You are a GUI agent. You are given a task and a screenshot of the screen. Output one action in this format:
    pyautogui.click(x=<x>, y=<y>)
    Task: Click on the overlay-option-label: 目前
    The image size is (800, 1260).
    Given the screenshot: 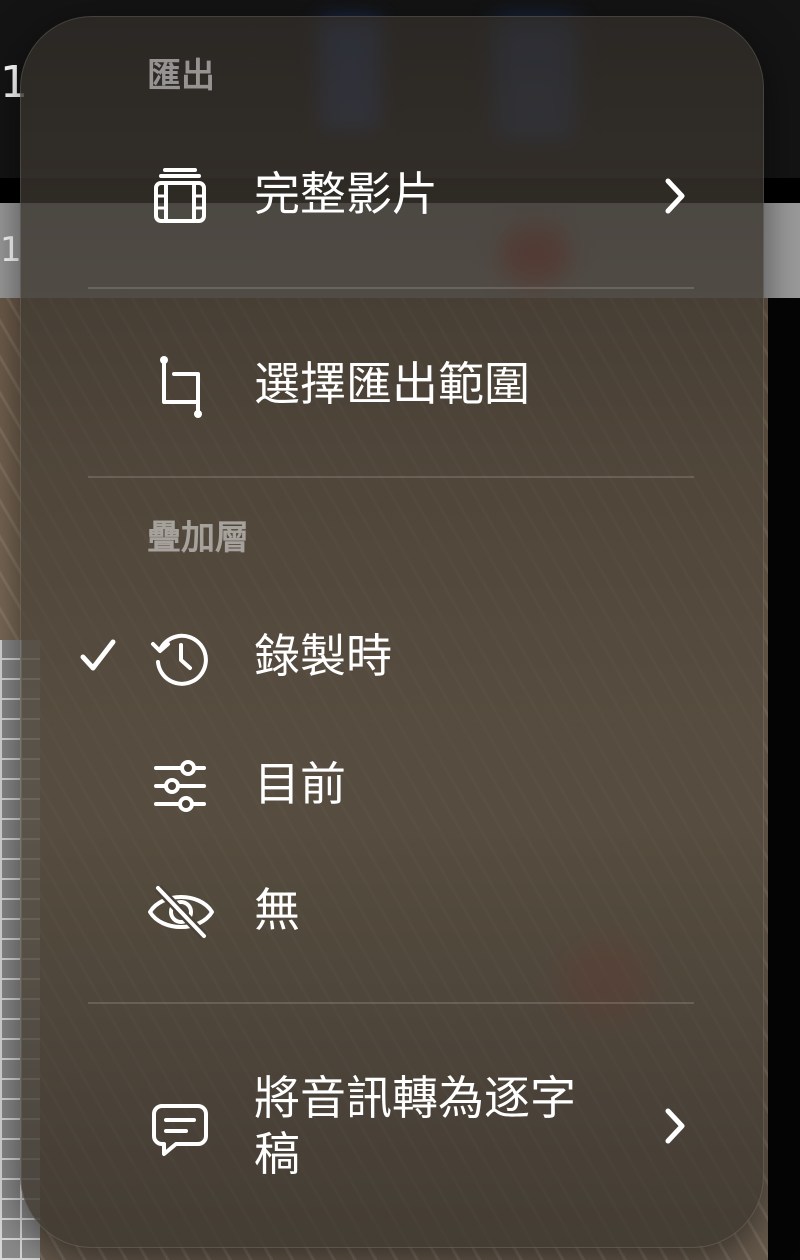 What is the action you would take?
    pyautogui.click(x=300, y=784)
    